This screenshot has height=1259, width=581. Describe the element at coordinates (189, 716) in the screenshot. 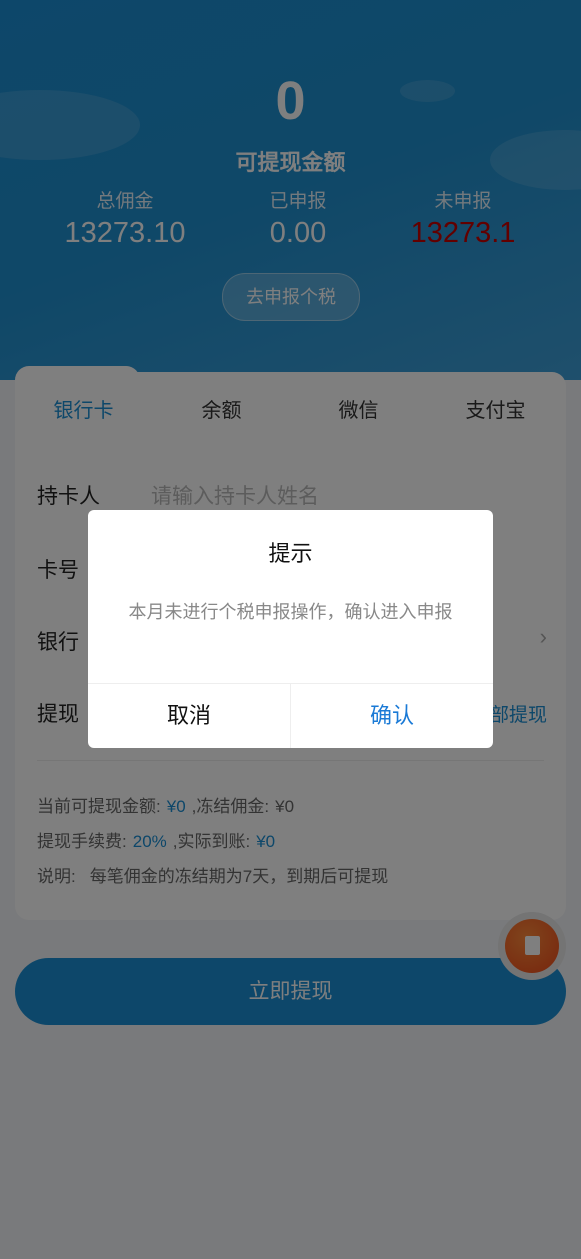

I see `cancel-button: 取消` at that location.